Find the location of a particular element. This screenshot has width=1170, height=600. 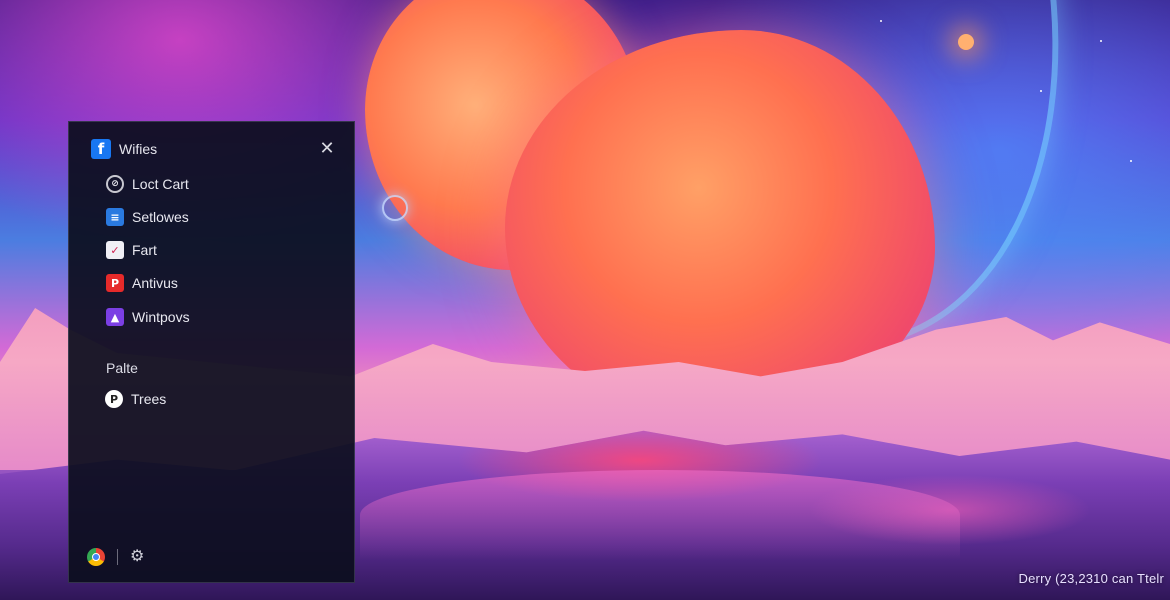

desktop-bottom-text: Derry (23,2310 can Ttelr is located at coordinates (1091, 578).